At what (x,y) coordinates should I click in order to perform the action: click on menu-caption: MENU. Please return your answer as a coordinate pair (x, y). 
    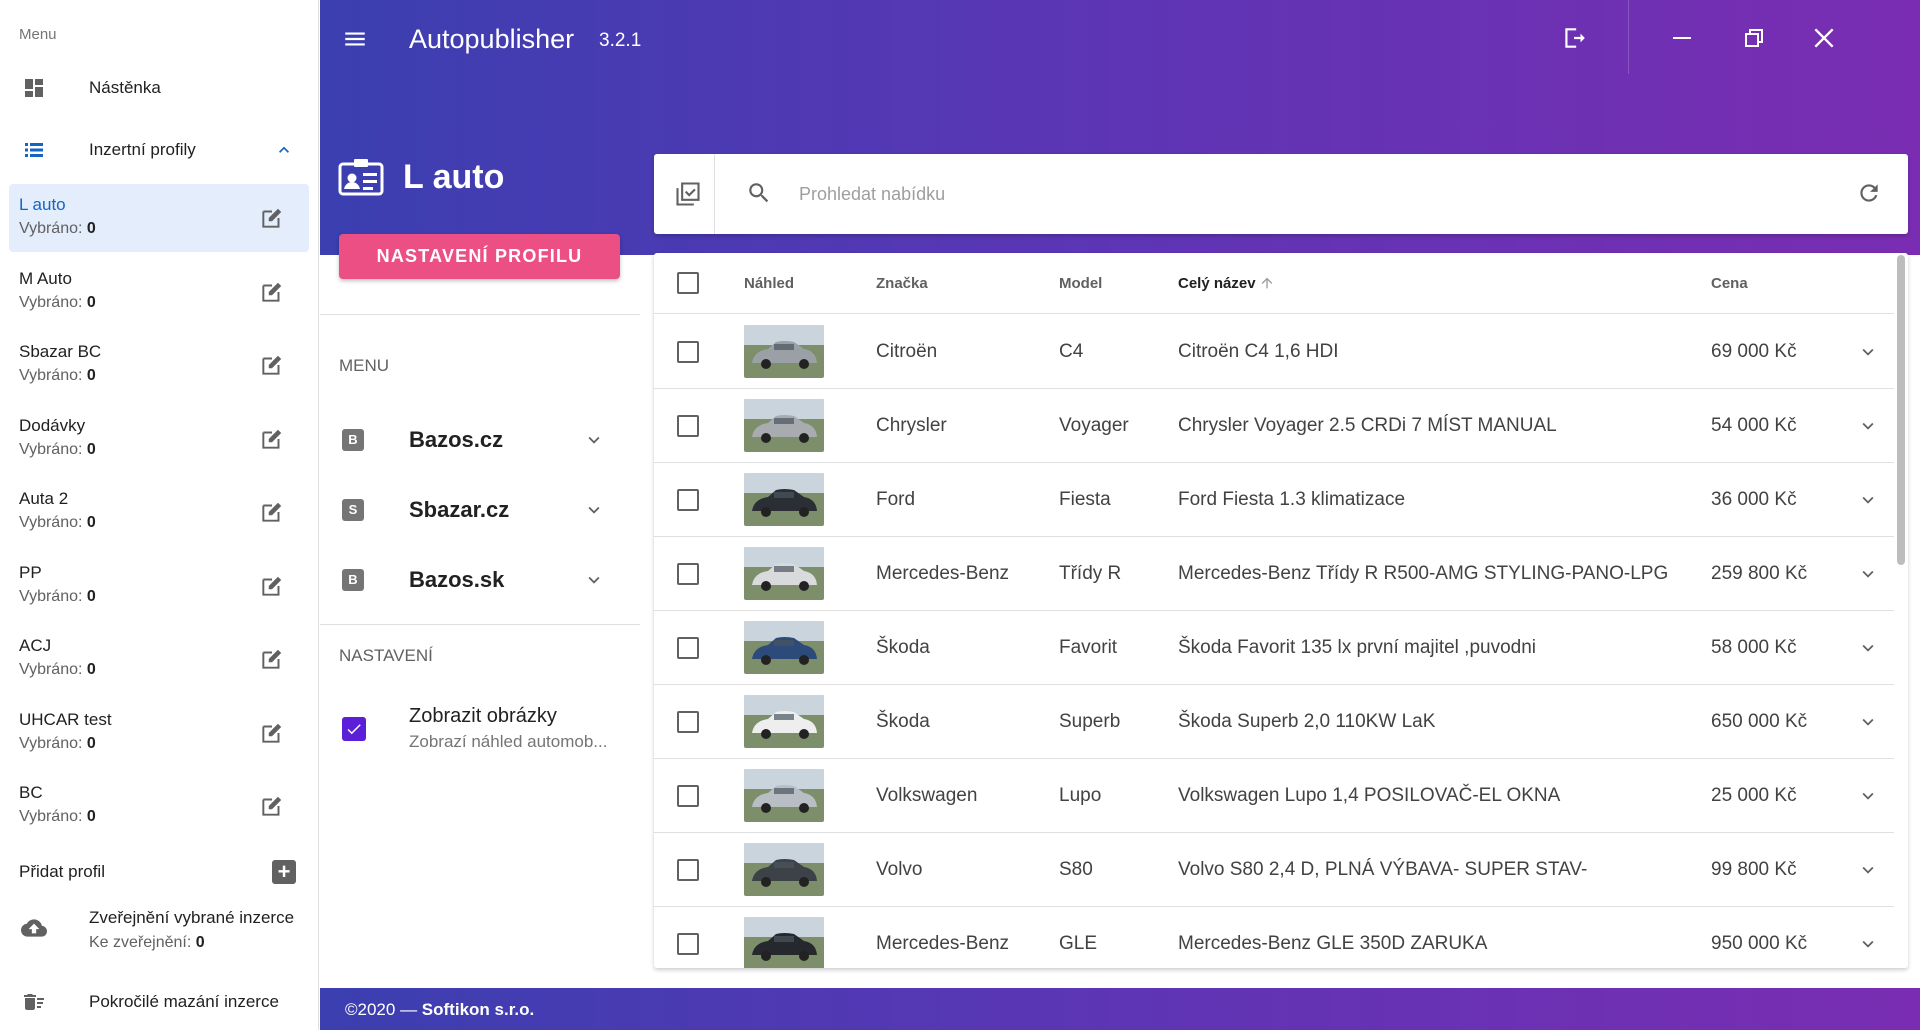
    Looking at the image, I should click on (364, 365).